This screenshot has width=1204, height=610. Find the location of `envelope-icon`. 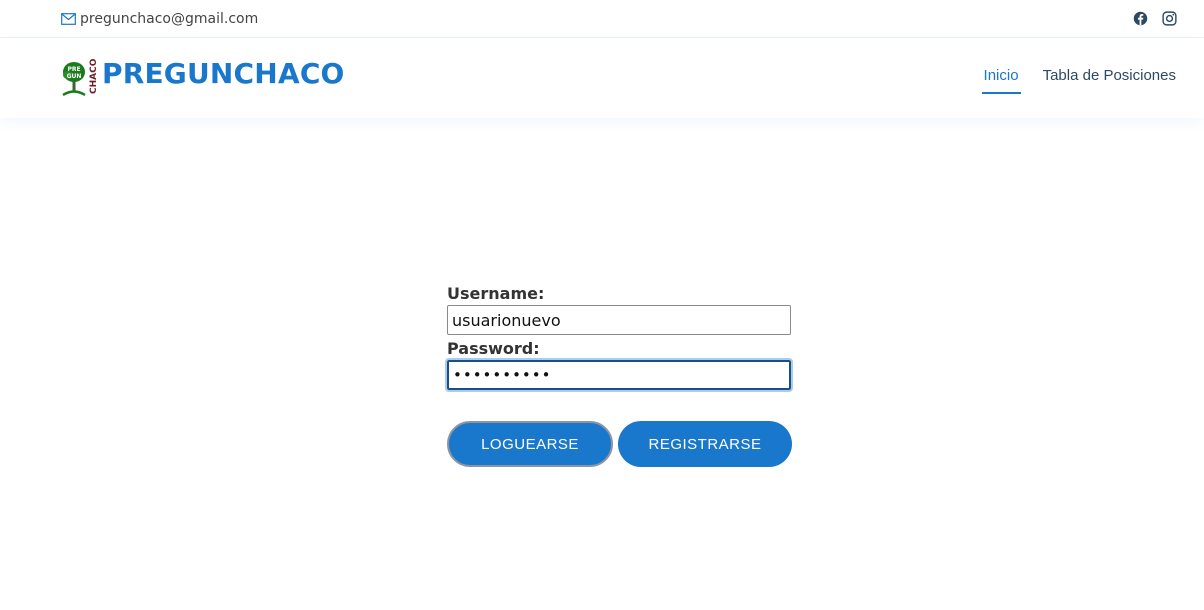

envelope-icon is located at coordinates (68, 19).